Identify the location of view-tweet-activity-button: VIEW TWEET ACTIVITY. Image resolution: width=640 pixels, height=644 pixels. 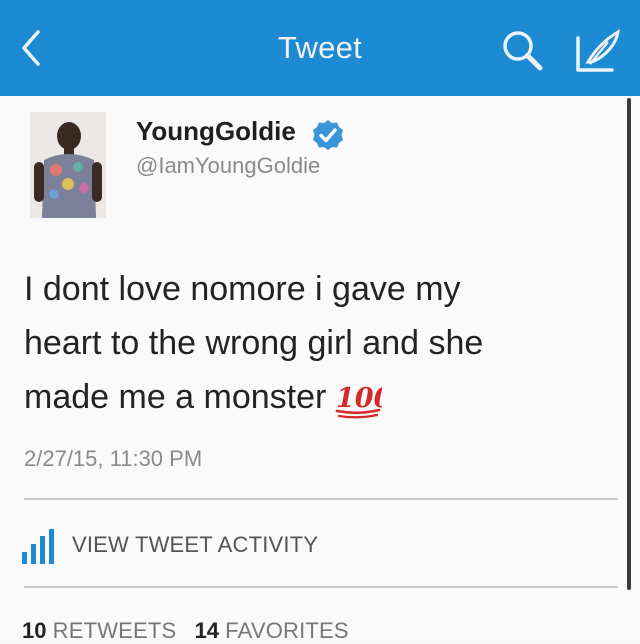
(220, 543).